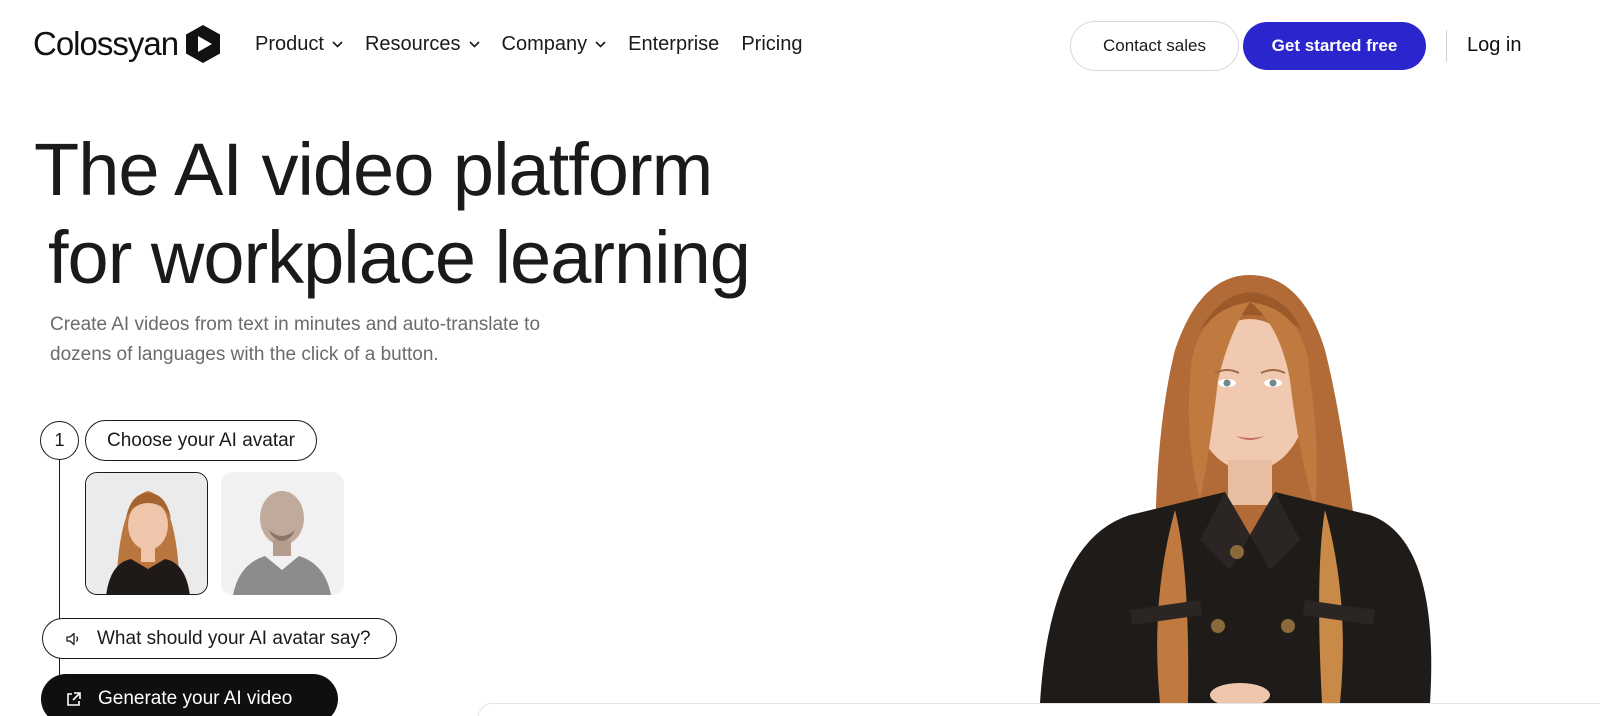  What do you see at coordinates (1494, 45) in the screenshot?
I see `login-link: Log in` at bounding box center [1494, 45].